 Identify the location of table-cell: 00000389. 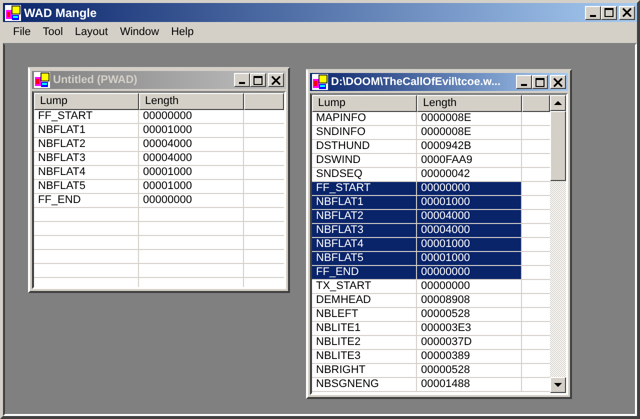
(469, 356).